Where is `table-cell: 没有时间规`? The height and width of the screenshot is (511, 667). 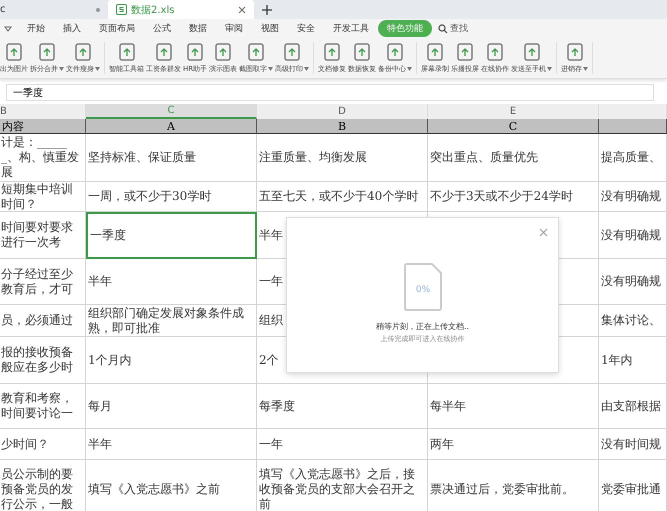
table-cell: 没有时间规 is located at coordinates (633, 444).